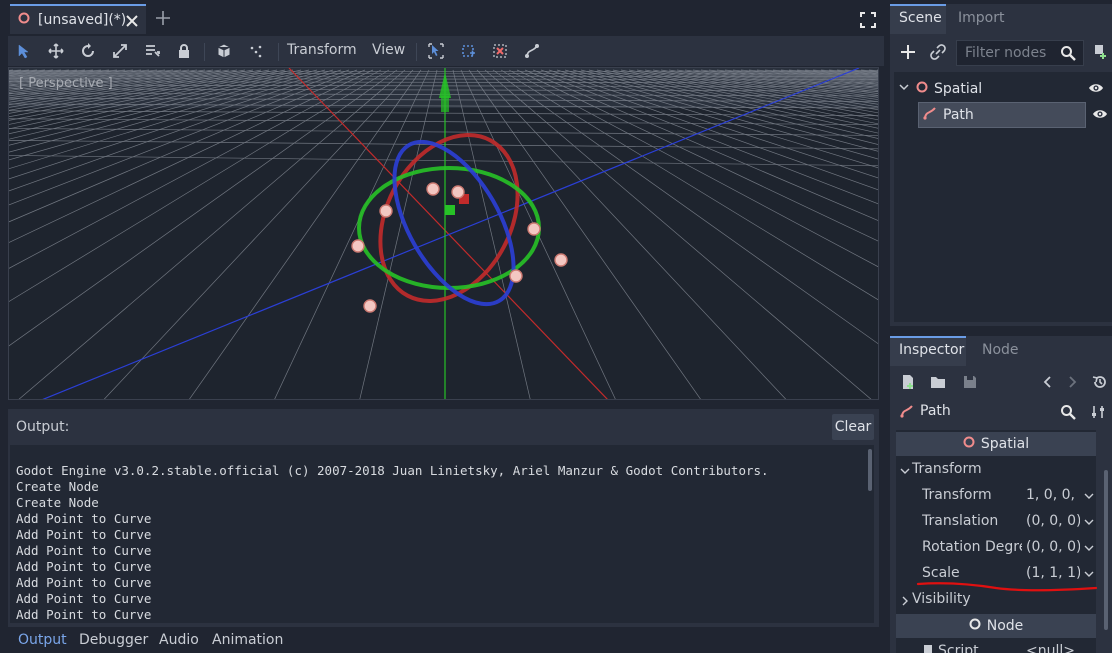  Describe the element at coordinates (1000, 350) in the screenshot. I see `tab-node: Node` at that location.